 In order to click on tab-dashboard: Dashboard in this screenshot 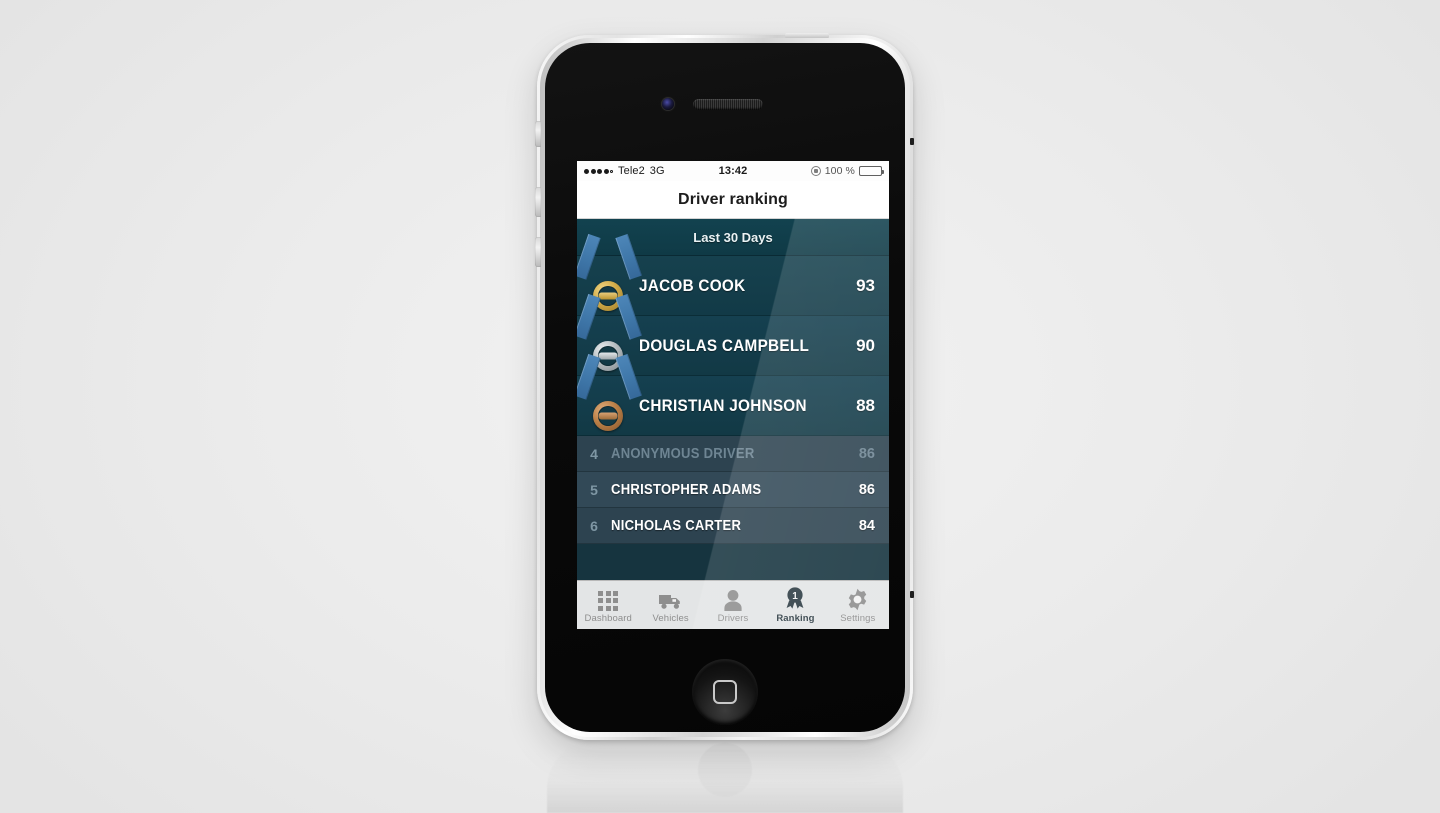, I will do `click(608, 605)`.